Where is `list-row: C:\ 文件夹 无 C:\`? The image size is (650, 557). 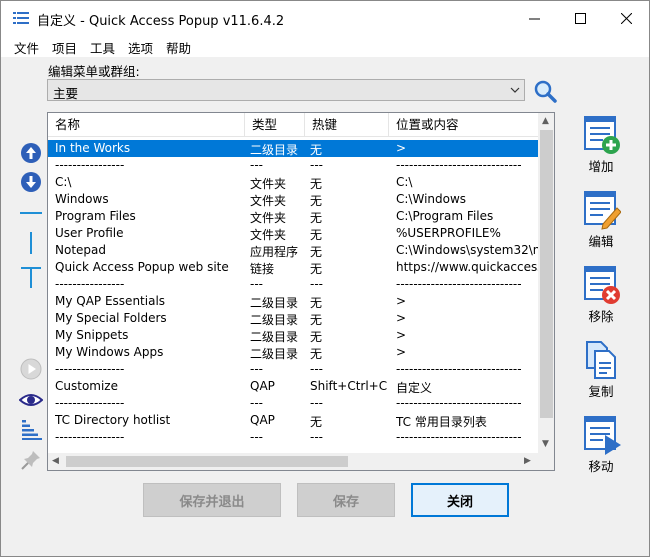 list-row: C:\ 文件夹 无 C:\ is located at coordinates (293, 182).